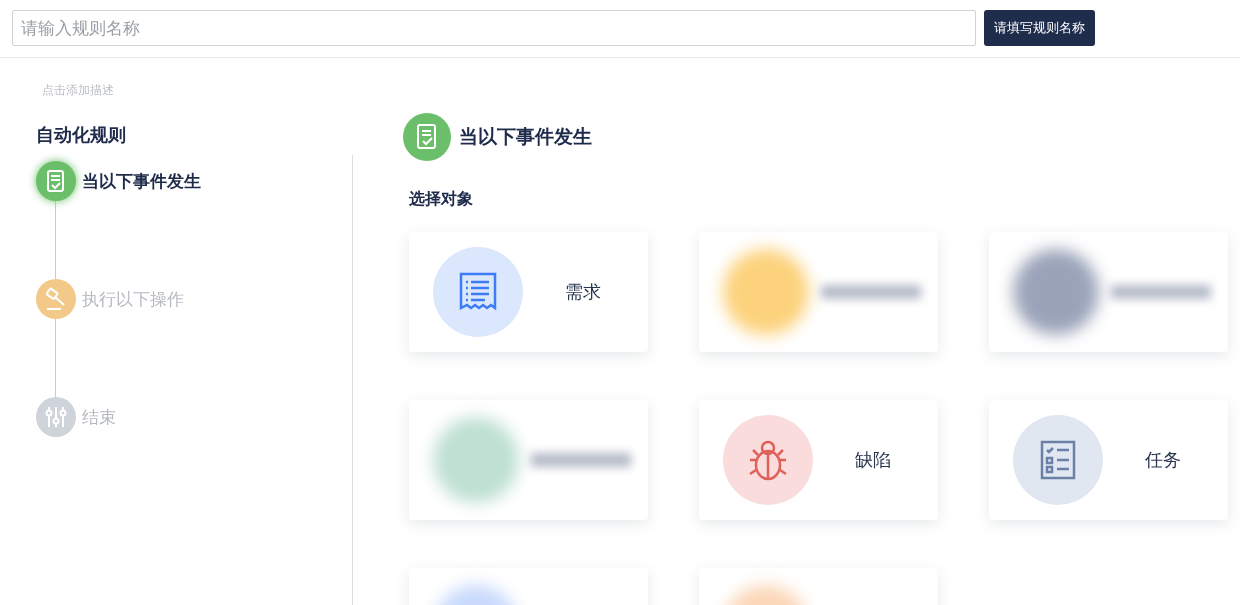  What do you see at coordinates (494, 28) in the screenshot?
I see `rule-name-field: 请输入规则名称` at bounding box center [494, 28].